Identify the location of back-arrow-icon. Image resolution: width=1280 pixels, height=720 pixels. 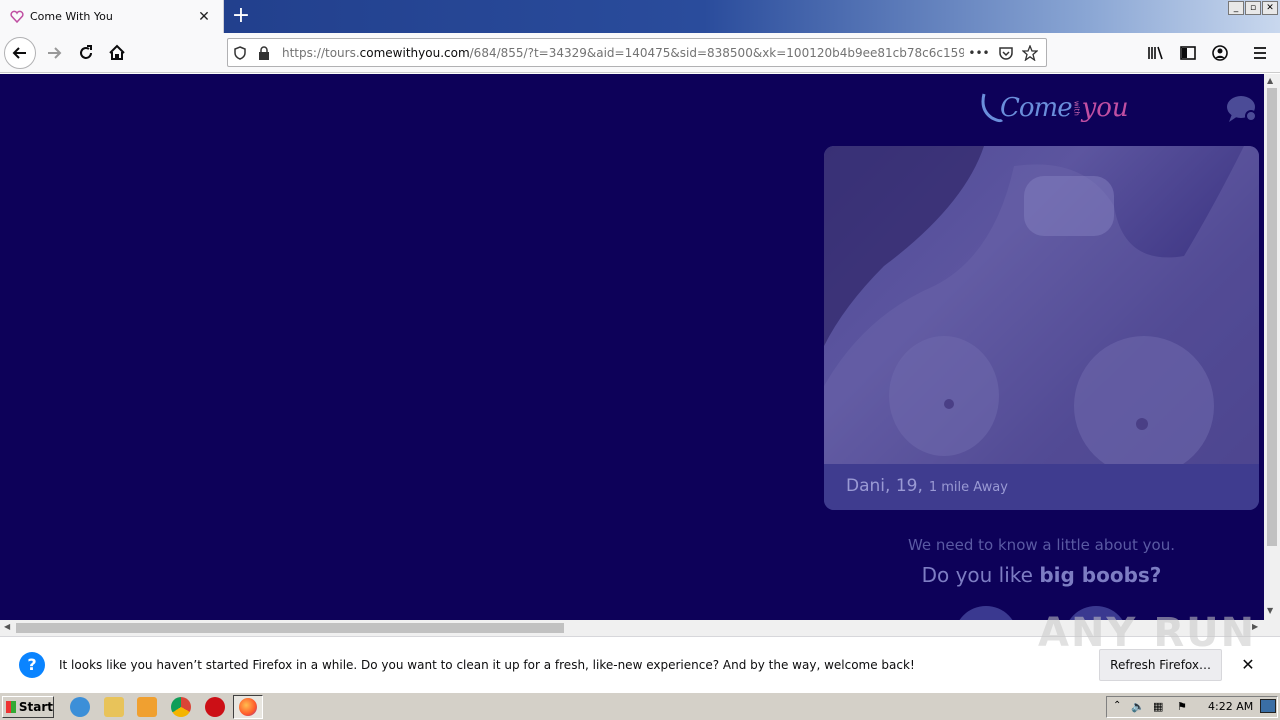
(19, 53).